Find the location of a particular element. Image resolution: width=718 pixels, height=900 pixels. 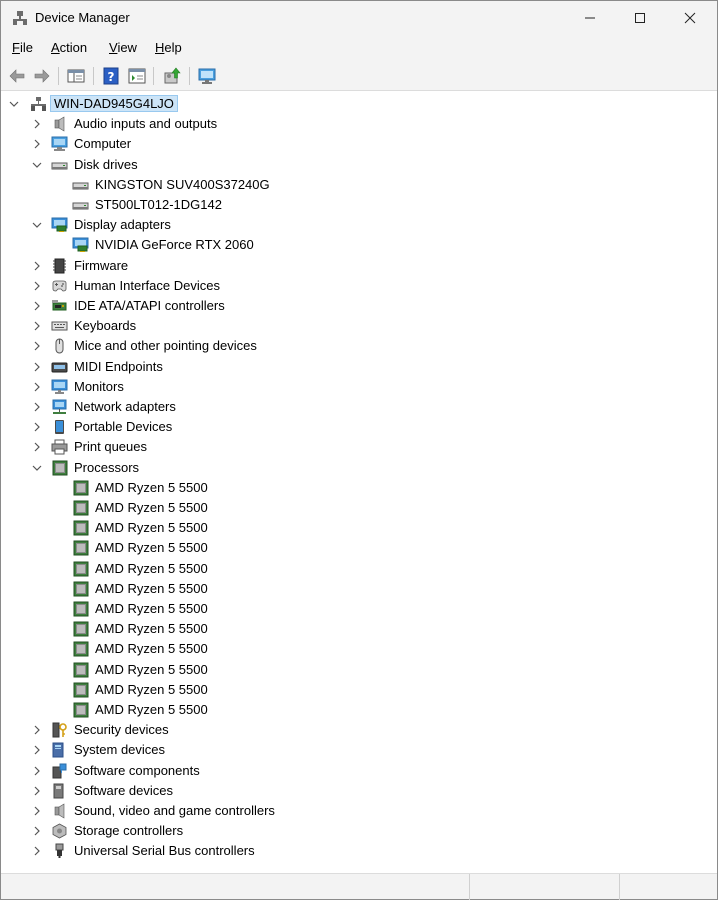

tree-device-item: ST500LT012-1DG142 is located at coordinates (351, 205).